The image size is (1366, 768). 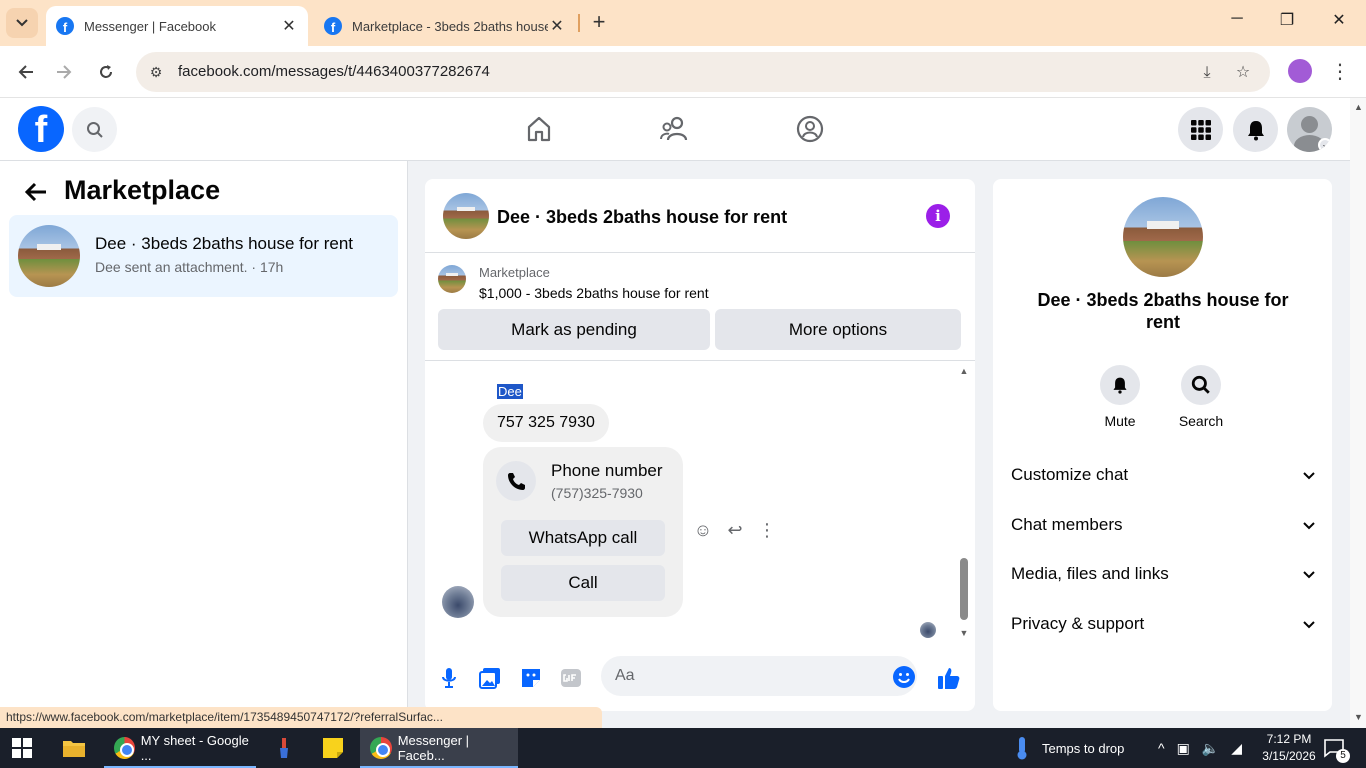 I want to click on chat-members-section: Chat members, so click(x=1163, y=525).